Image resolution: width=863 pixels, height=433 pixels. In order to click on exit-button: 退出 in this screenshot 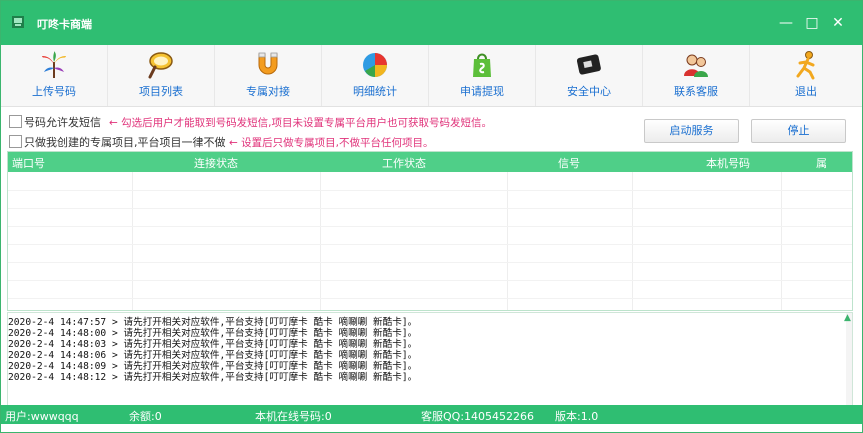, I will do `click(806, 75)`.